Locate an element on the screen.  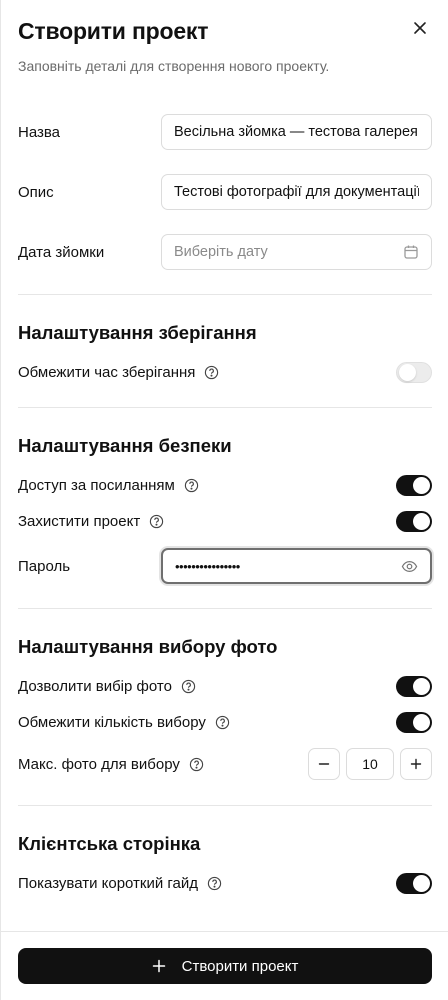
allow-selection-label-wrap: Дозволити вибір фото is located at coordinates (107, 686).